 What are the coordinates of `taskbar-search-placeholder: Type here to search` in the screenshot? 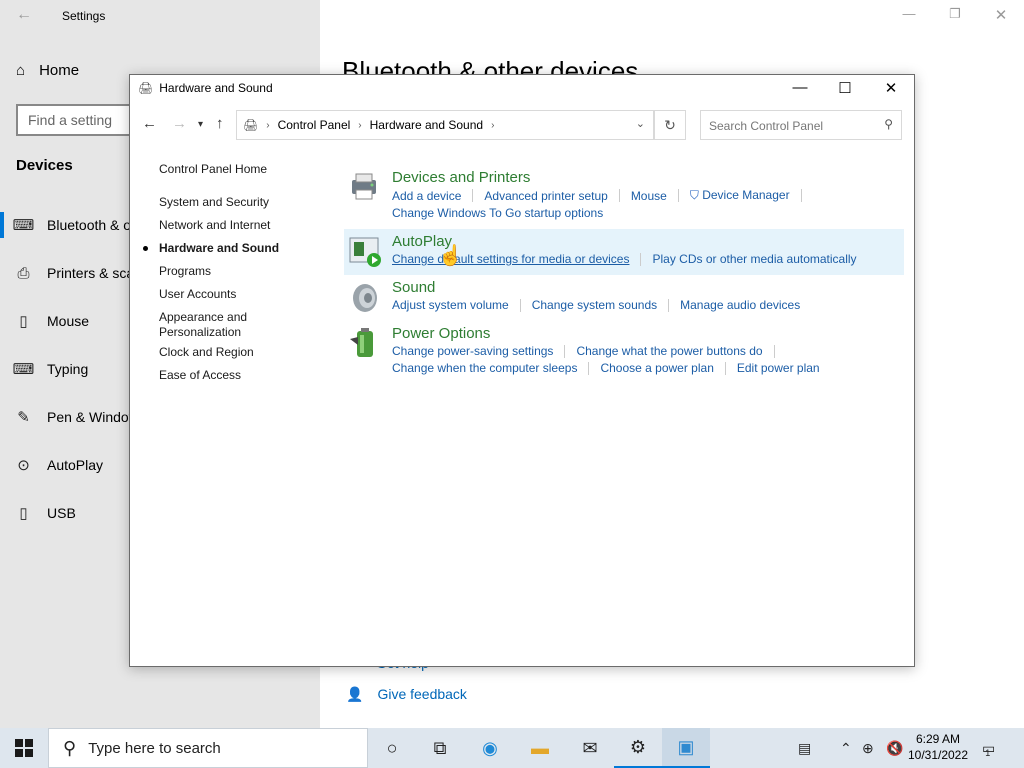 It's located at (154, 748).